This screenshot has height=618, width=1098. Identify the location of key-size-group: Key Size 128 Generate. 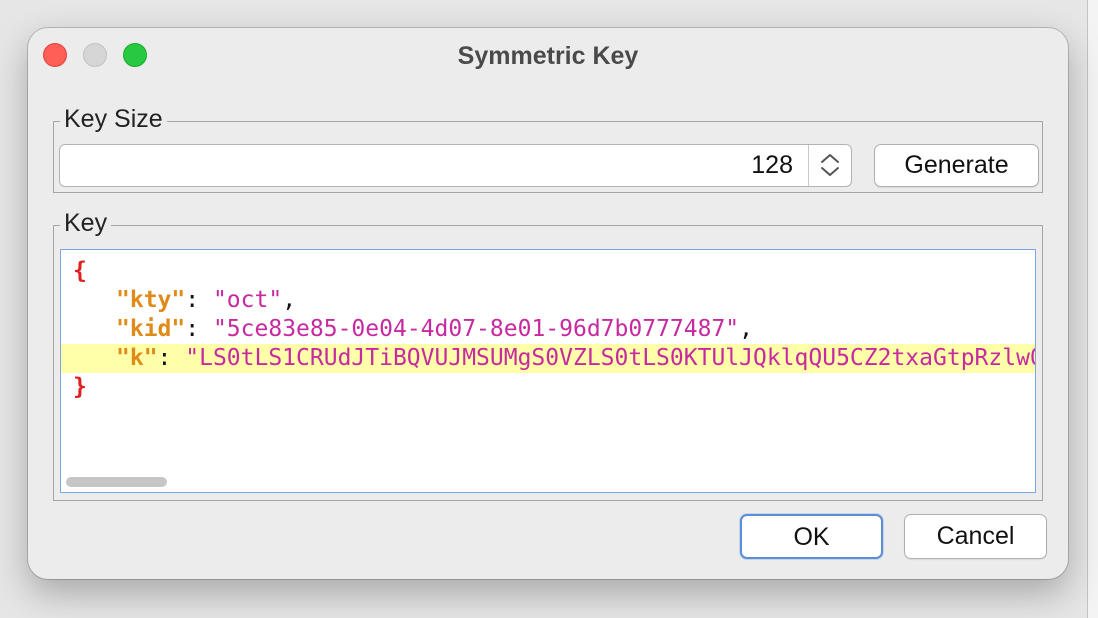
(548, 148).